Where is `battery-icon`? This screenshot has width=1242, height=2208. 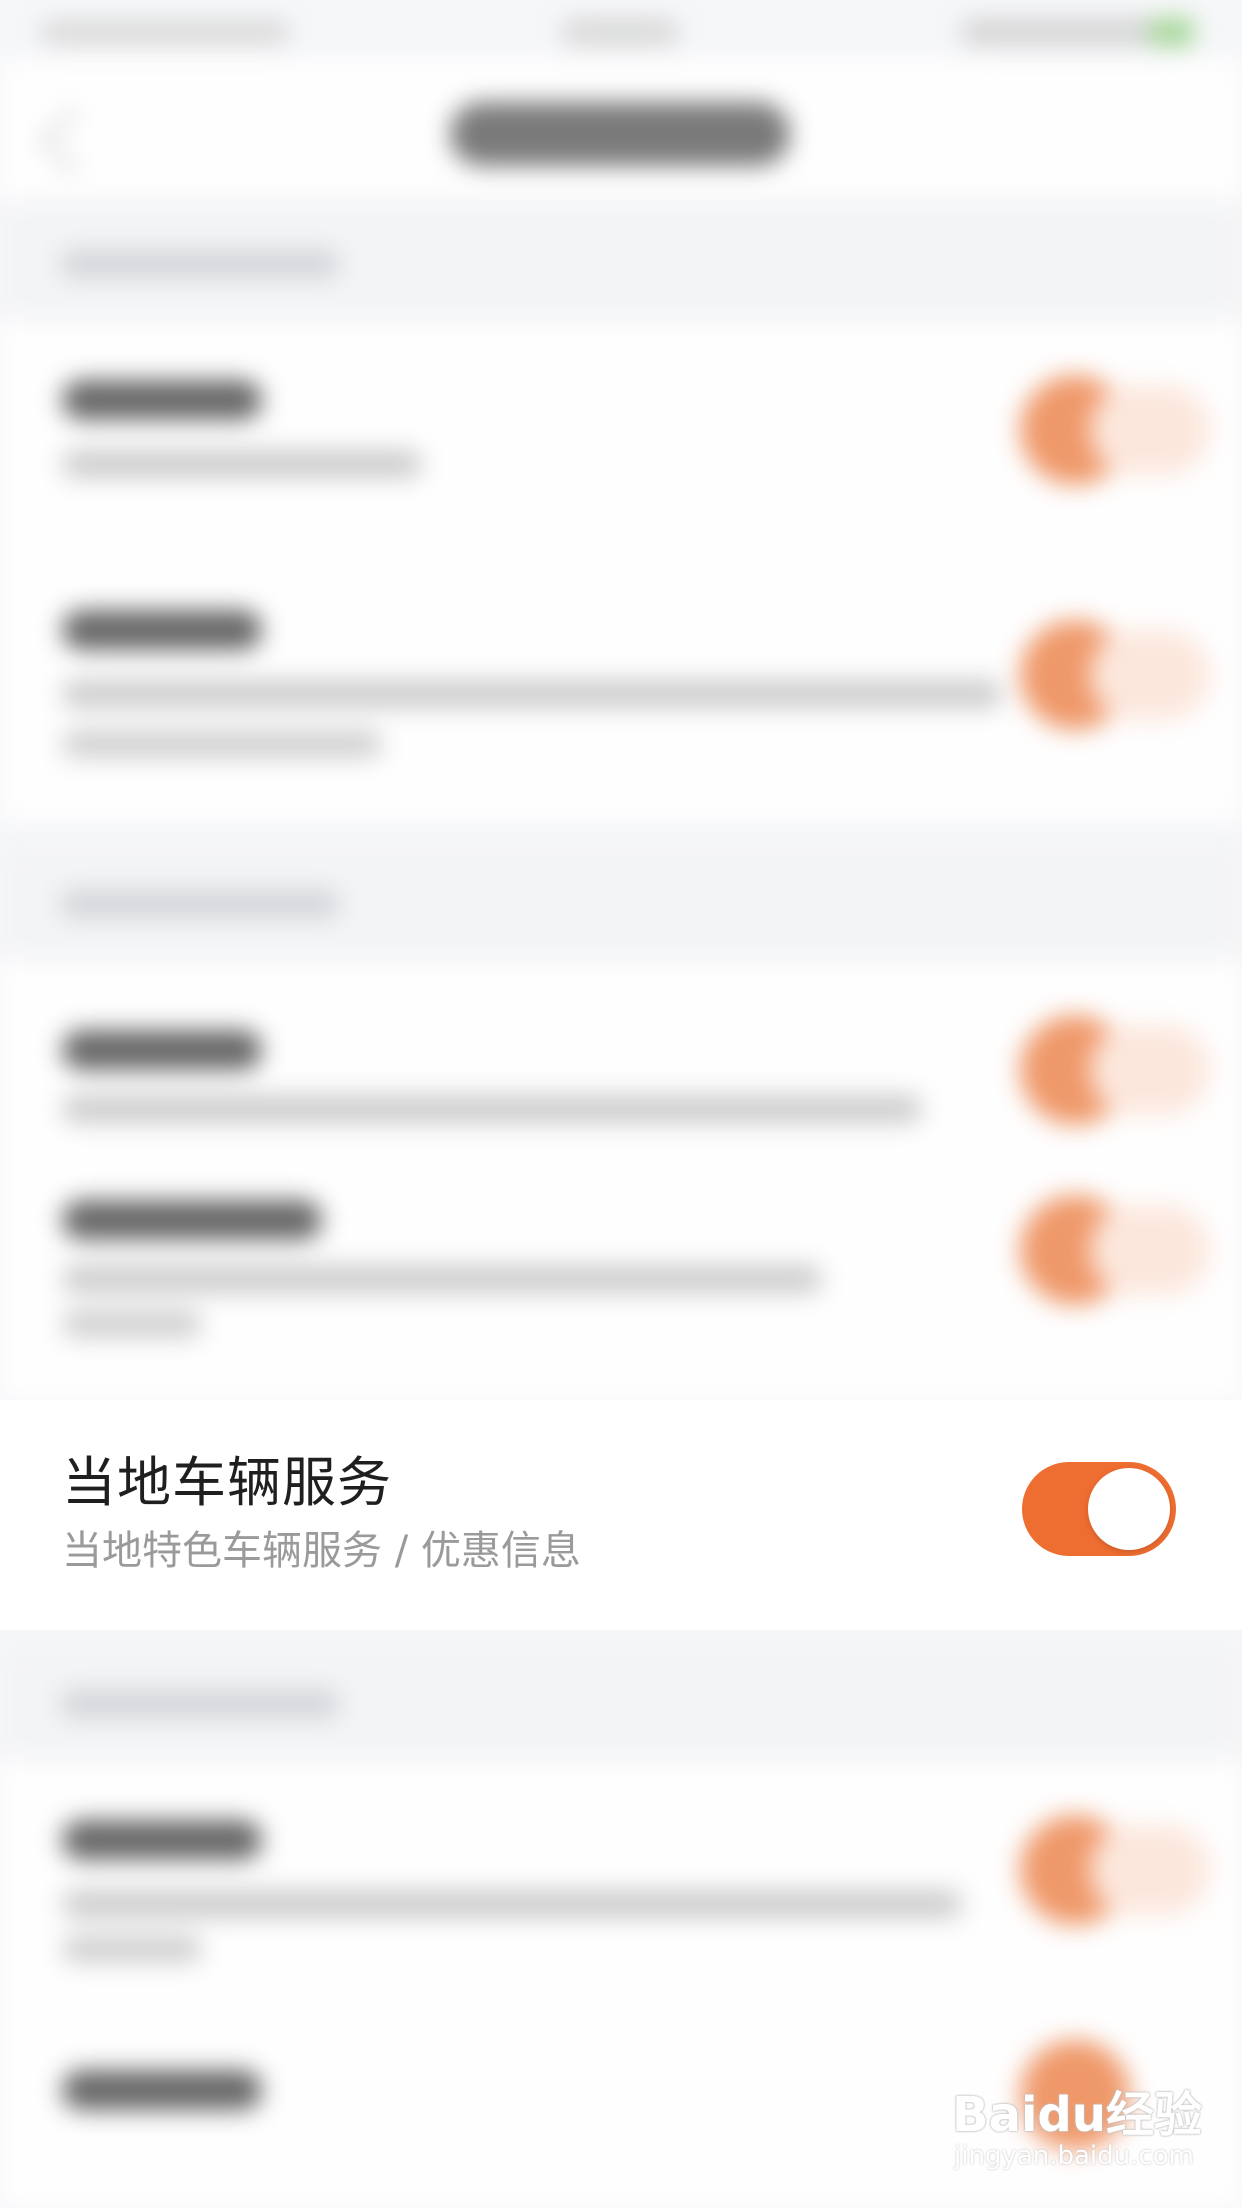 battery-icon is located at coordinates (1172, 32).